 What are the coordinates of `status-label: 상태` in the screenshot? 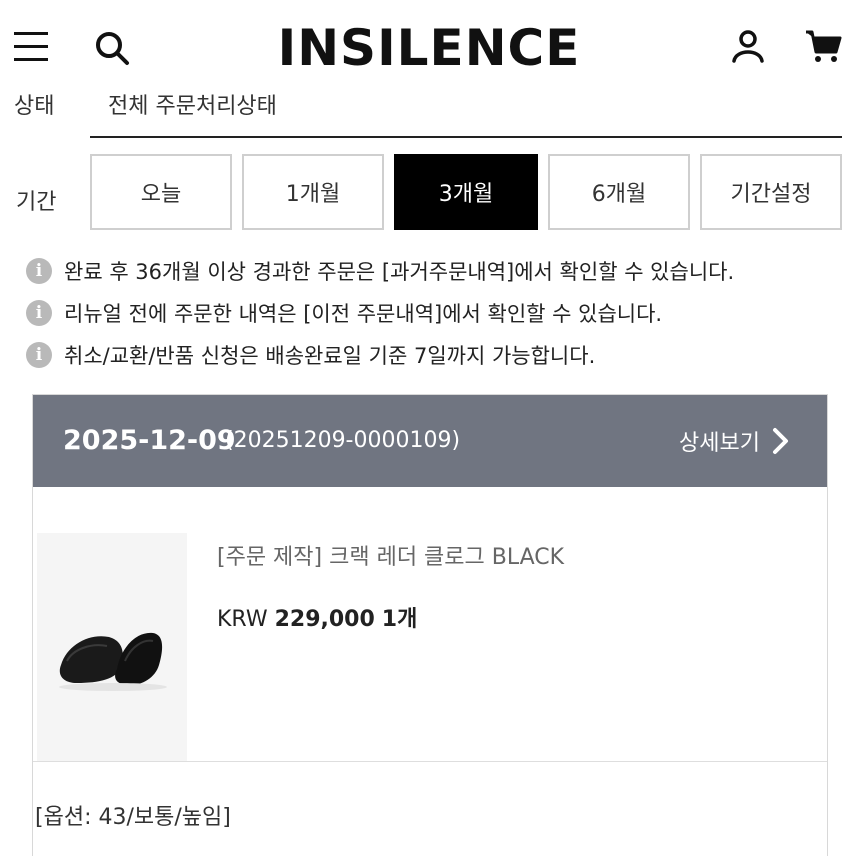 It's located at (34, 106).